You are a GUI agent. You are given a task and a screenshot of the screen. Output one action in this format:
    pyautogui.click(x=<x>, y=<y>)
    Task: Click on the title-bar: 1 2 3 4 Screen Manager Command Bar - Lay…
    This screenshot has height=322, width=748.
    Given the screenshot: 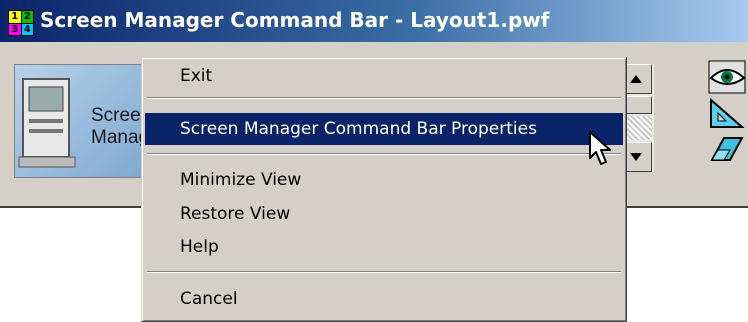 What is the action you would take?
    pyautogui.click(x=374, y=21)
    